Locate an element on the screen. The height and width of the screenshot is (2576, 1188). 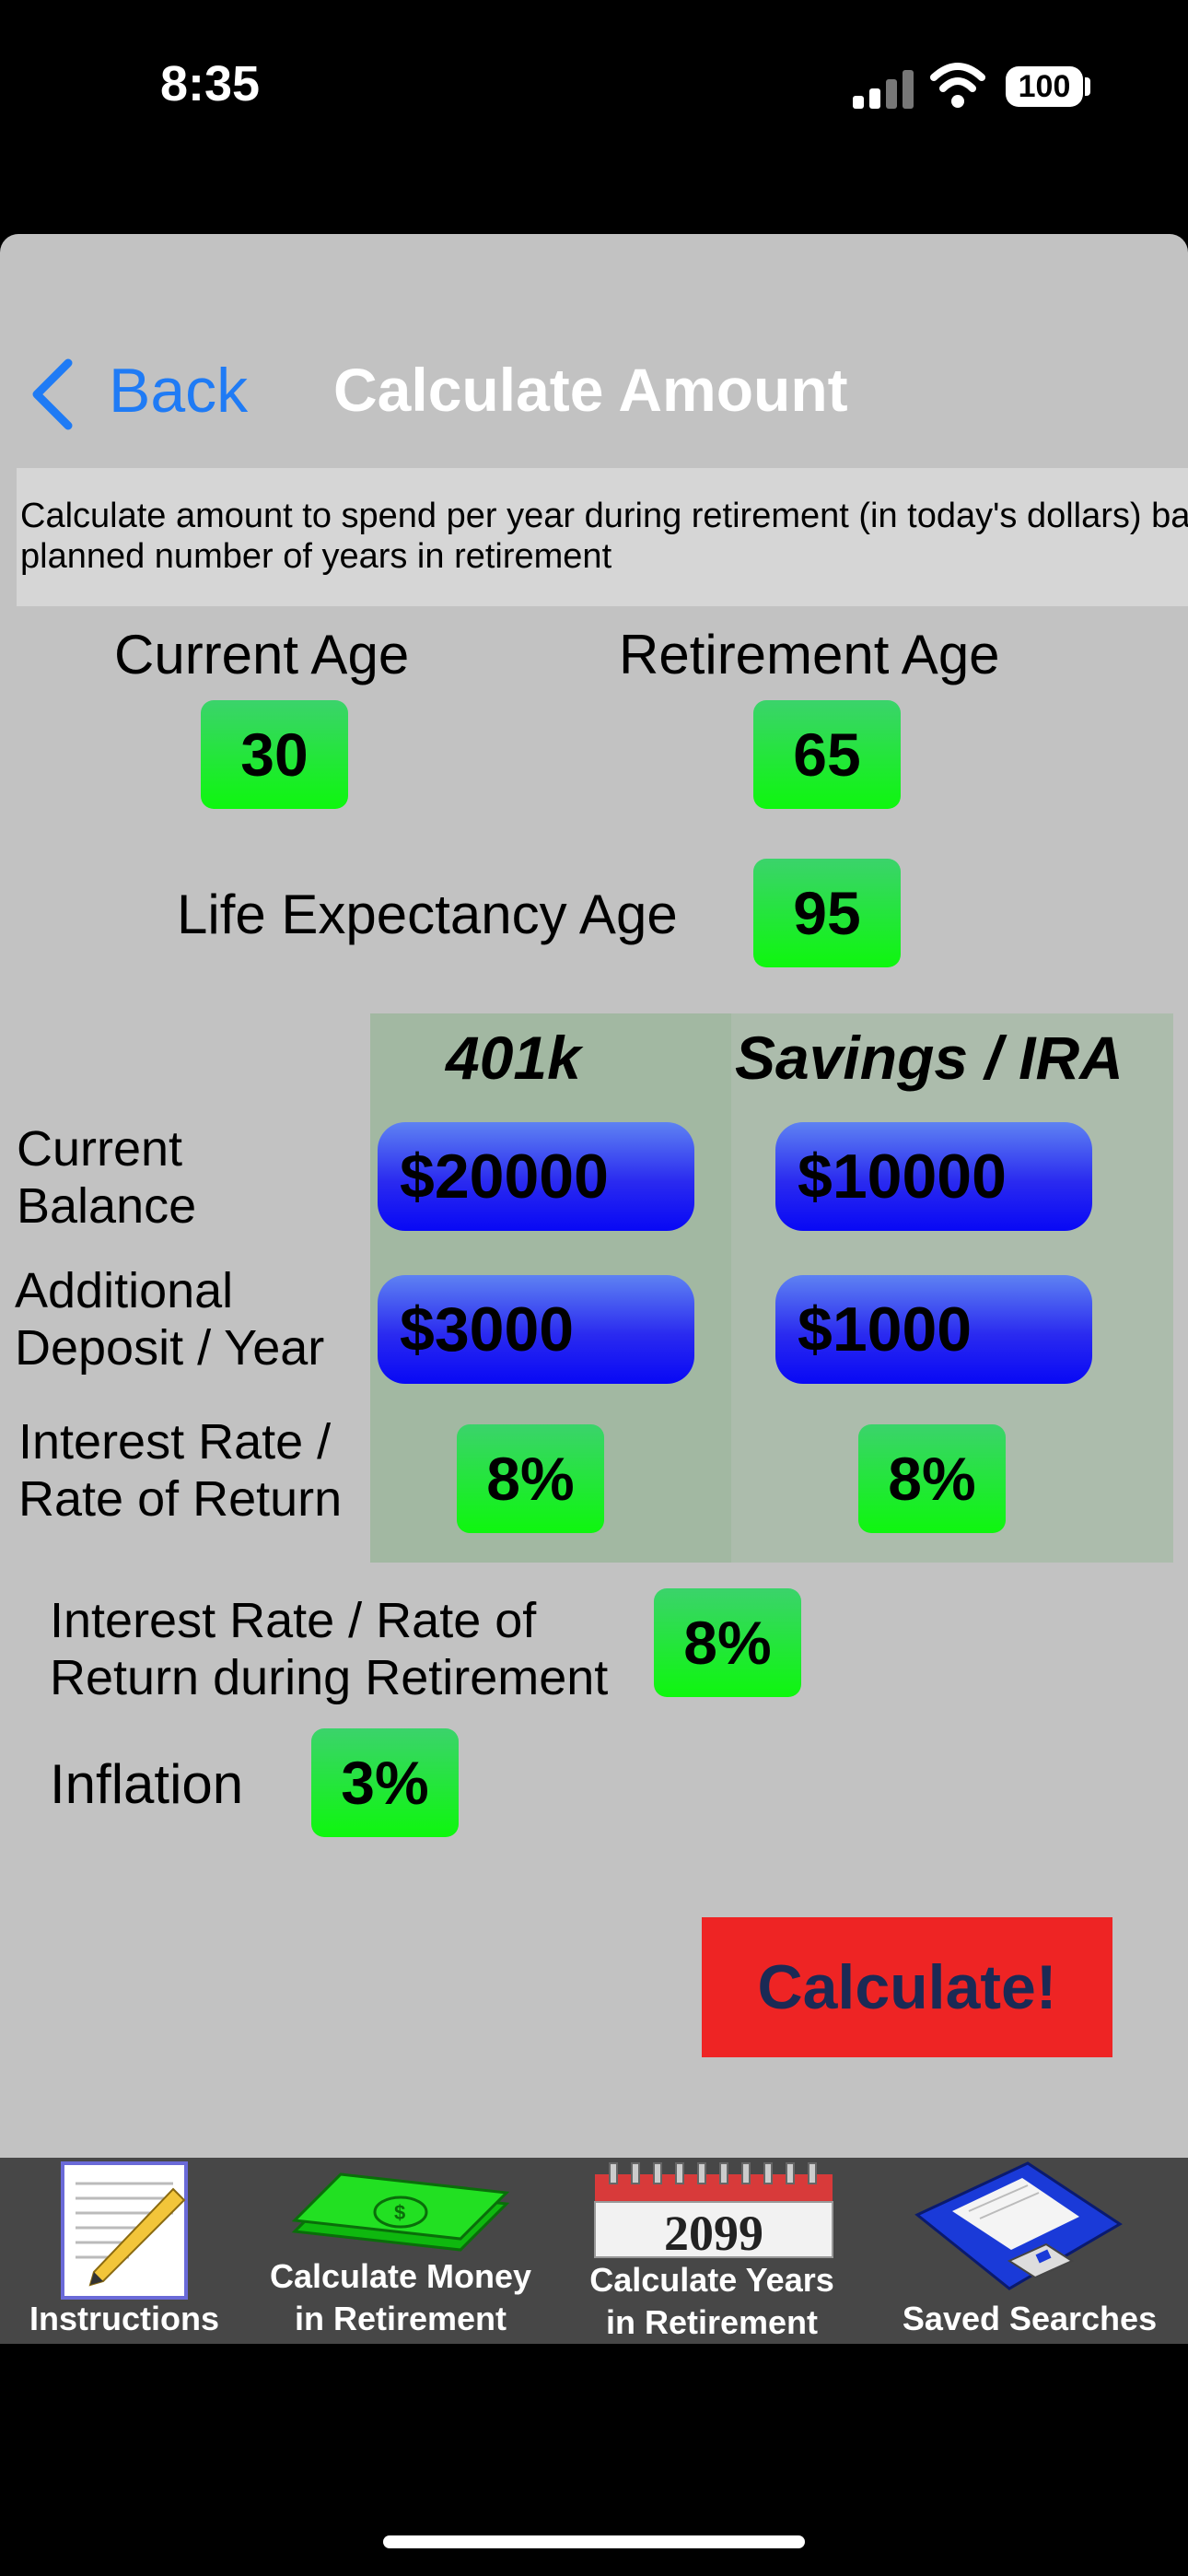
notepad-pencil-icon is located at coordinates (124, 2230).